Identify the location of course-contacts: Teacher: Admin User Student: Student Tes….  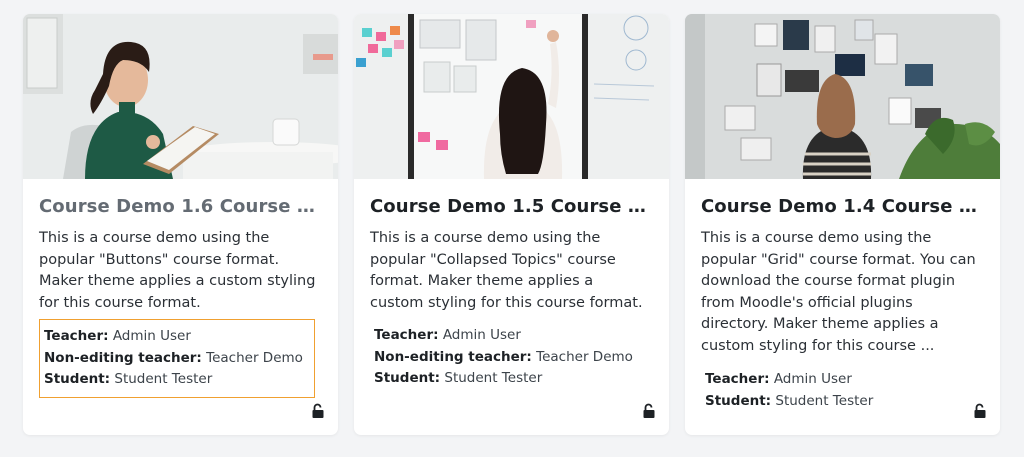
(839, 390).